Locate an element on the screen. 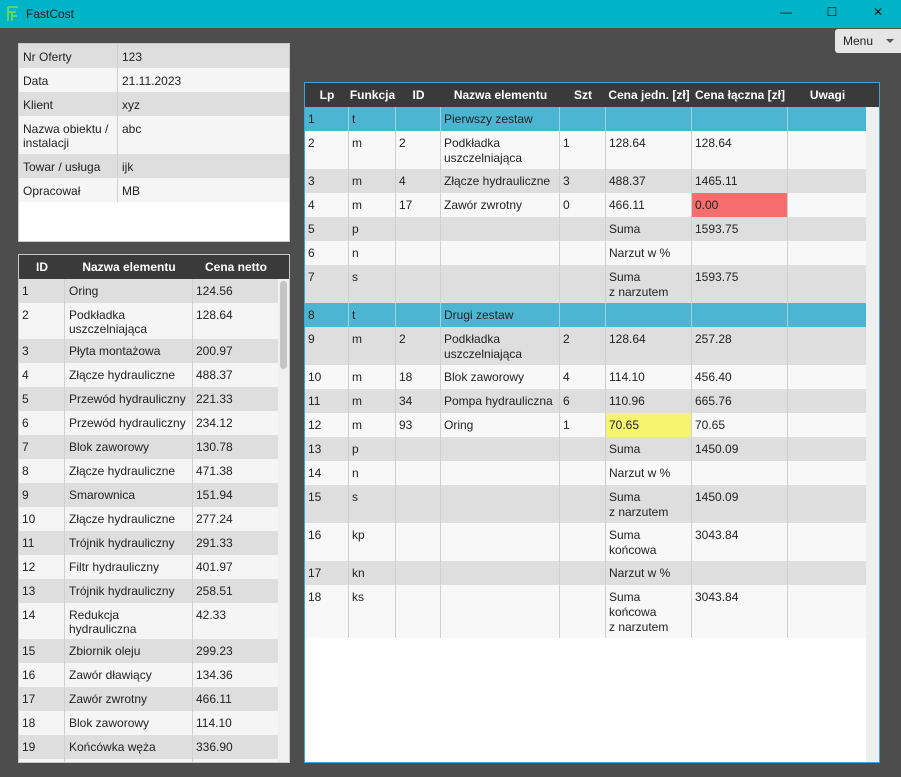 The height and width of the screenshot is (777, 901). offer-cell-cena-laczna: 70.65 is located at coordinates (740, 425).